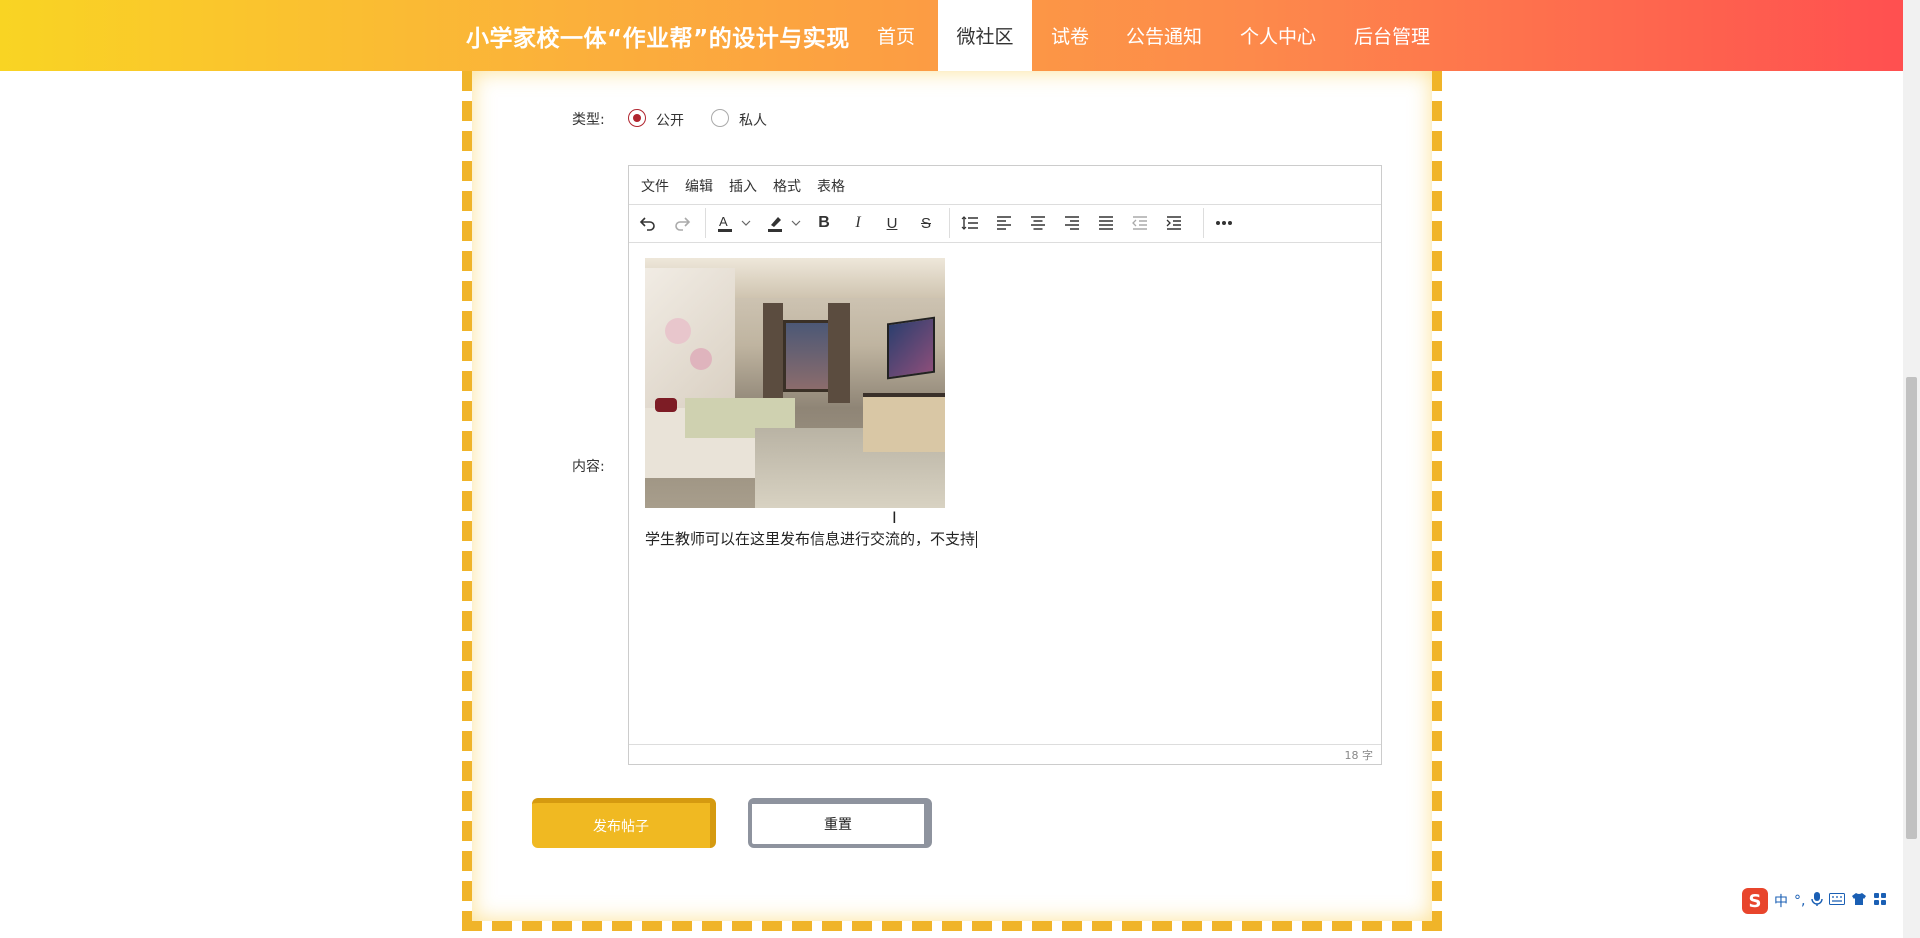 Image resolution: width=1920 pixels, height=938 pixels. I want to click on bold-icon: B, so click(824, 223).